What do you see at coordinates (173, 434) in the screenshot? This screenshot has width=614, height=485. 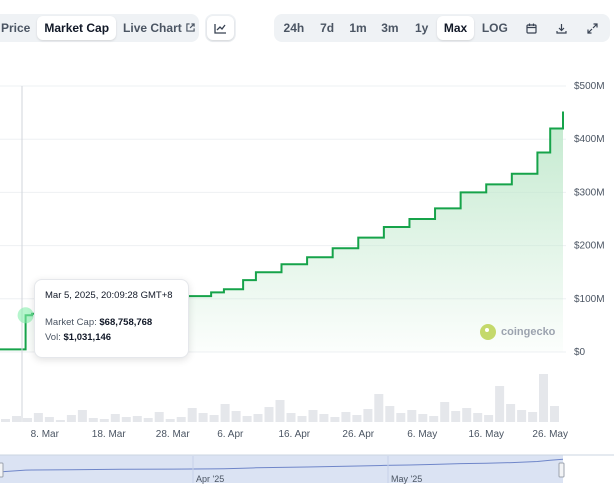 I see `x-tick-label: 28. Mar` at bounding box center [173, 434].